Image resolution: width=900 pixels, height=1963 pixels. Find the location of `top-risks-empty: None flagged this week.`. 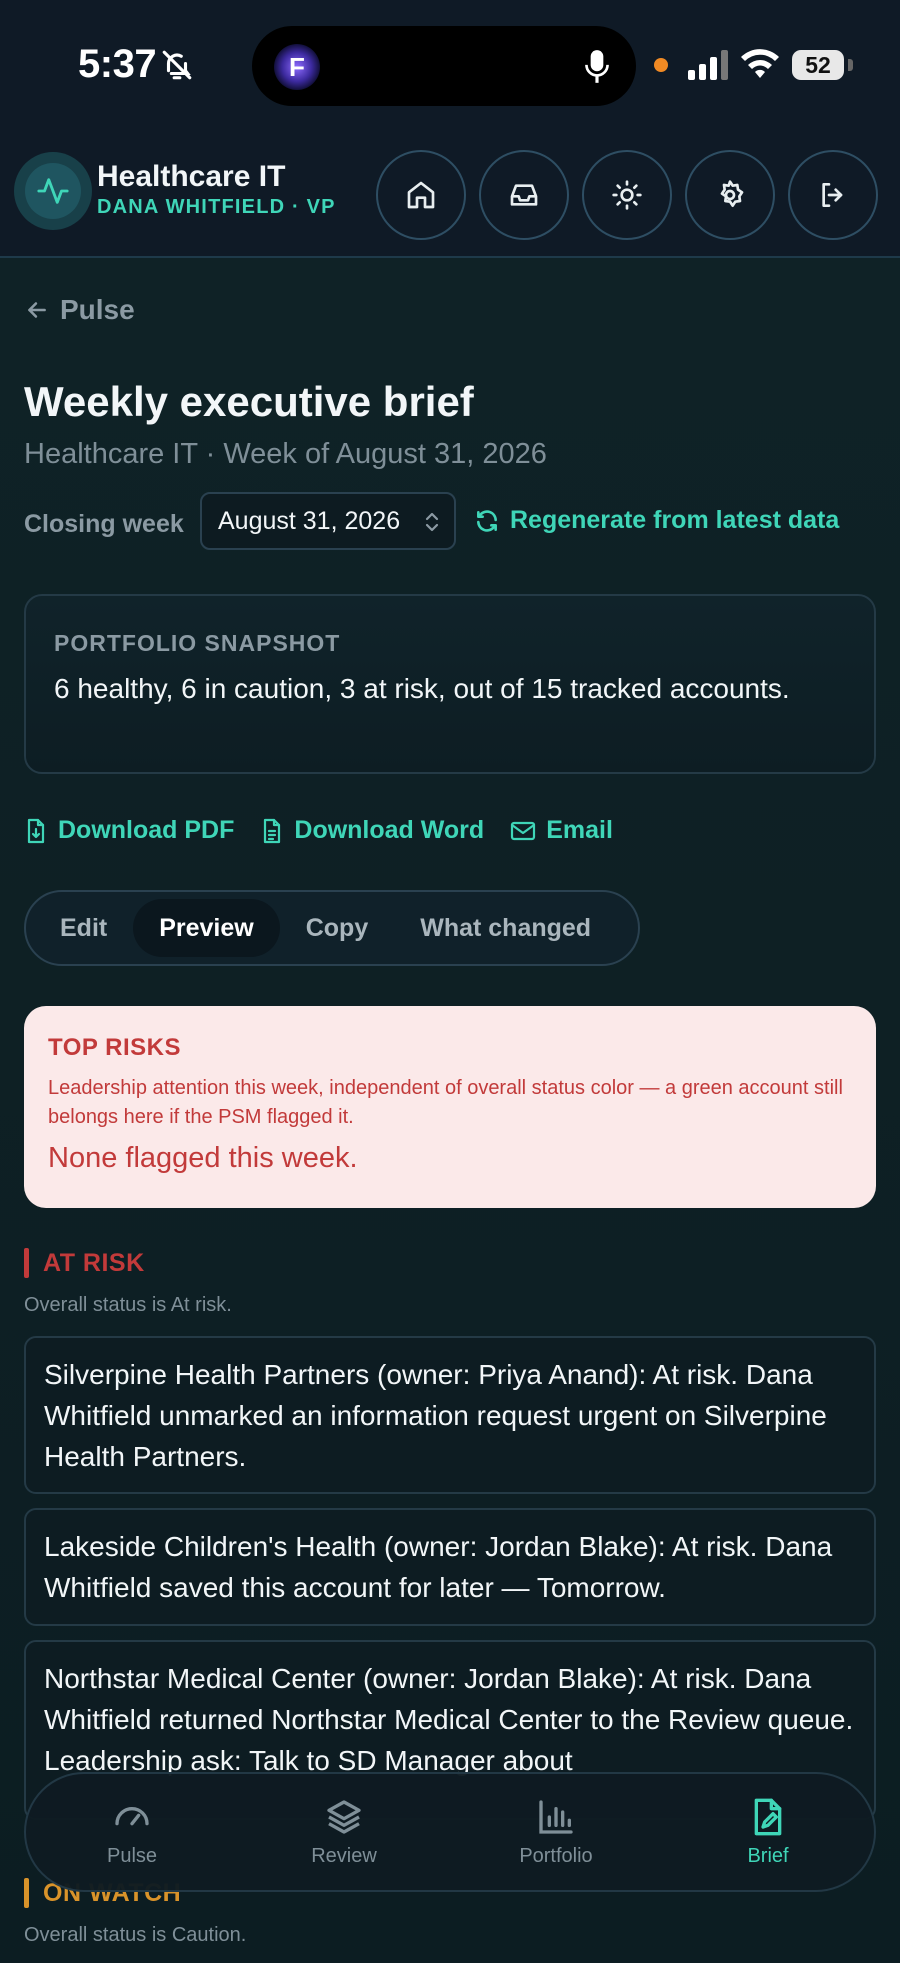

top-risks-empty: None flagged this week. is located at coordinates (203, 1158).